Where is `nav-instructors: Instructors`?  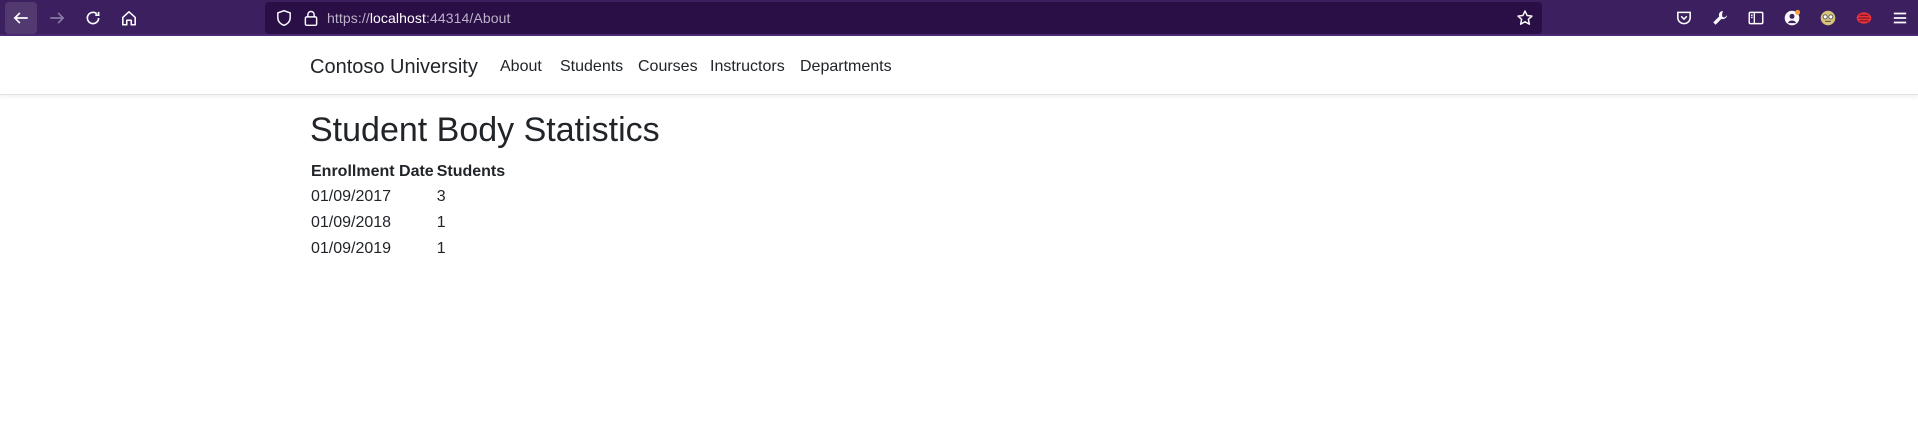 nav-instructors: Instructors is located at coordinates (747, 67).